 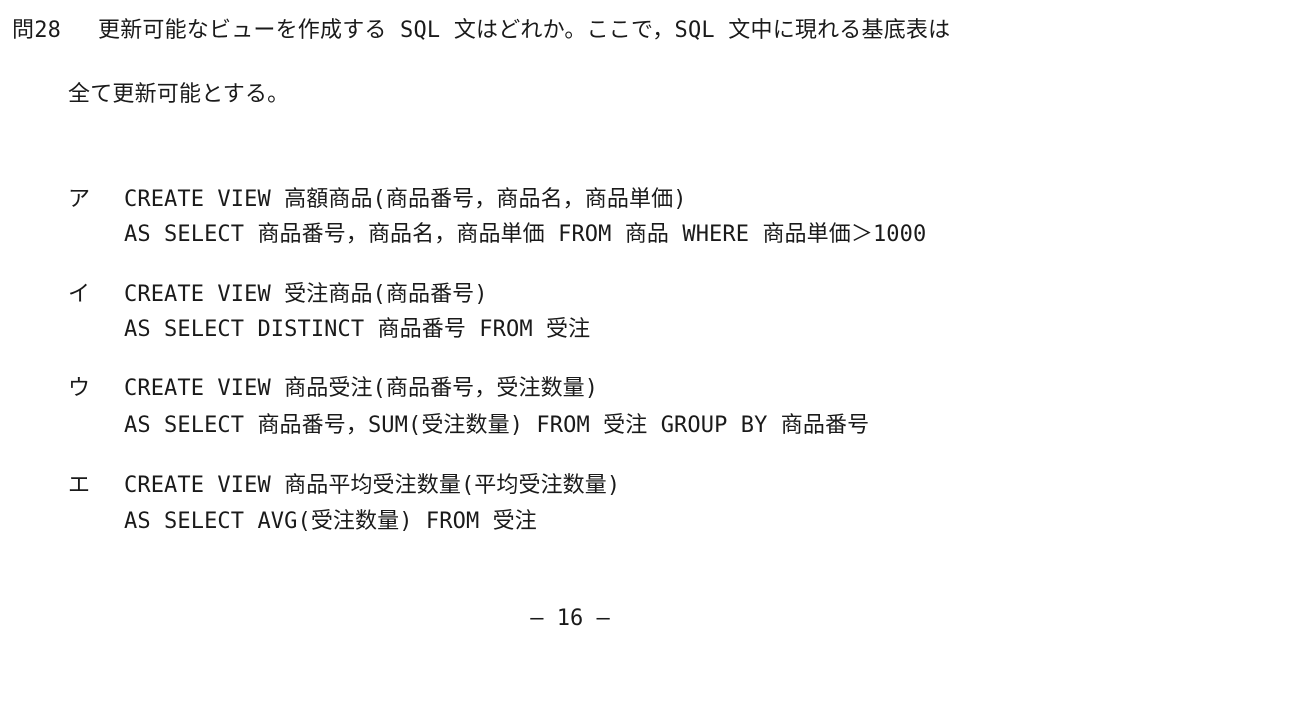 I want to click on choice-label-i: イ, so click(x=79, y=294).